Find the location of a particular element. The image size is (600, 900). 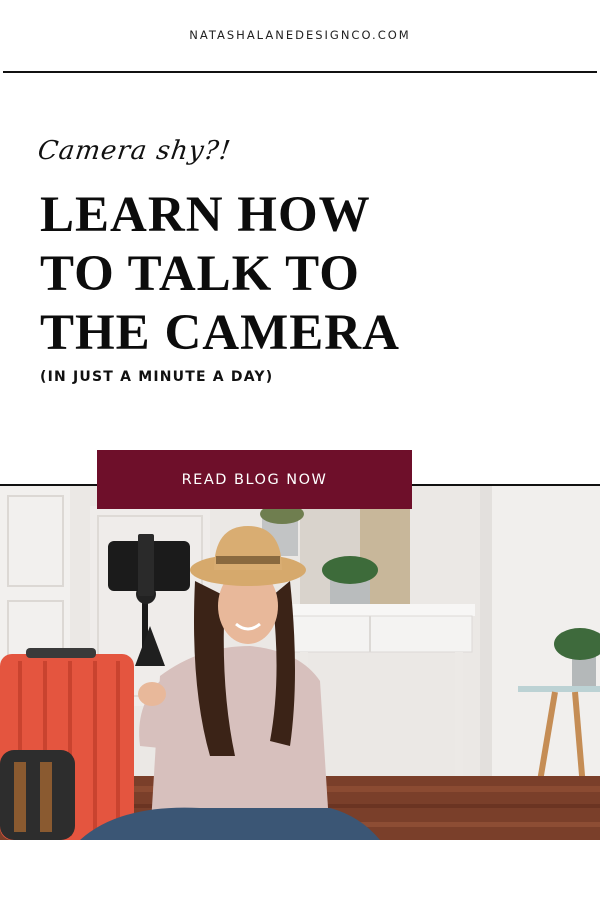

script-tagline: Camera shy?! is located at coordinates (134, 151).